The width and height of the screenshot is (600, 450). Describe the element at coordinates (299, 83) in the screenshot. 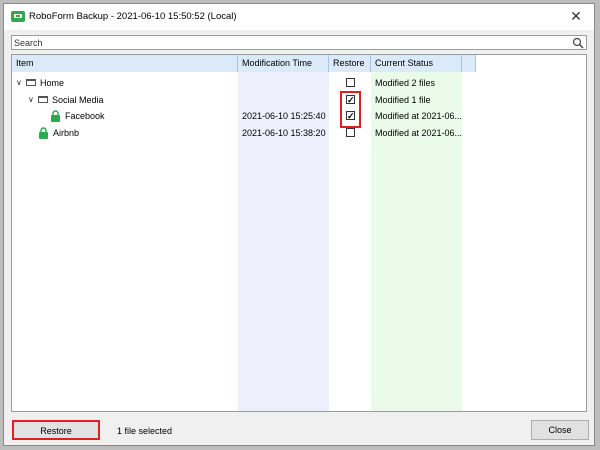

I see `table-row: ∨ Home Modified 2 files` at that location.